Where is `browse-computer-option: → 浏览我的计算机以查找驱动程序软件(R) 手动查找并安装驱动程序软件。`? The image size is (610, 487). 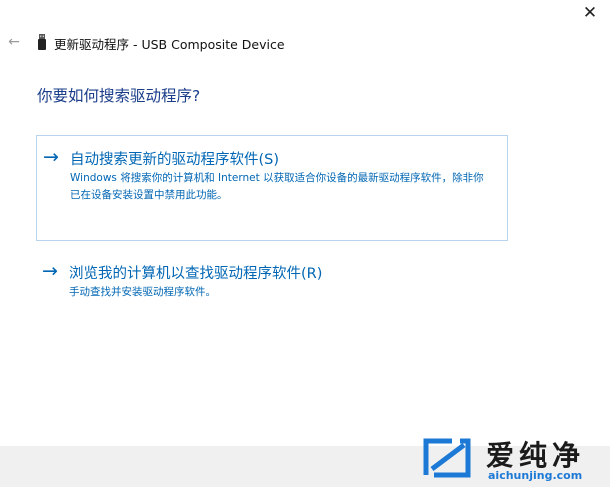
browse-computer-option: → 浏览我的计算机以查找驱动程序软件(R) 手动查找并安装驱动程序软件。 is located at coordinates (272, 286).